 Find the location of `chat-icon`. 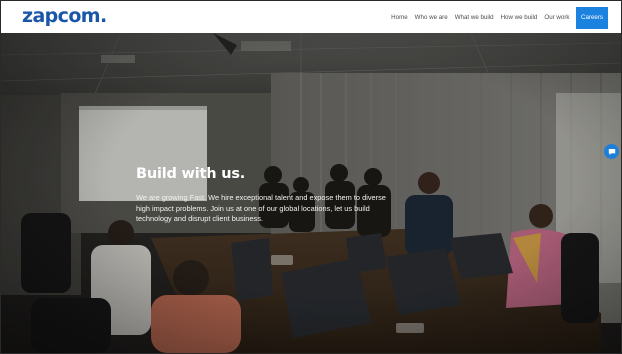

chat-icon is located at coordinates (611, 151).